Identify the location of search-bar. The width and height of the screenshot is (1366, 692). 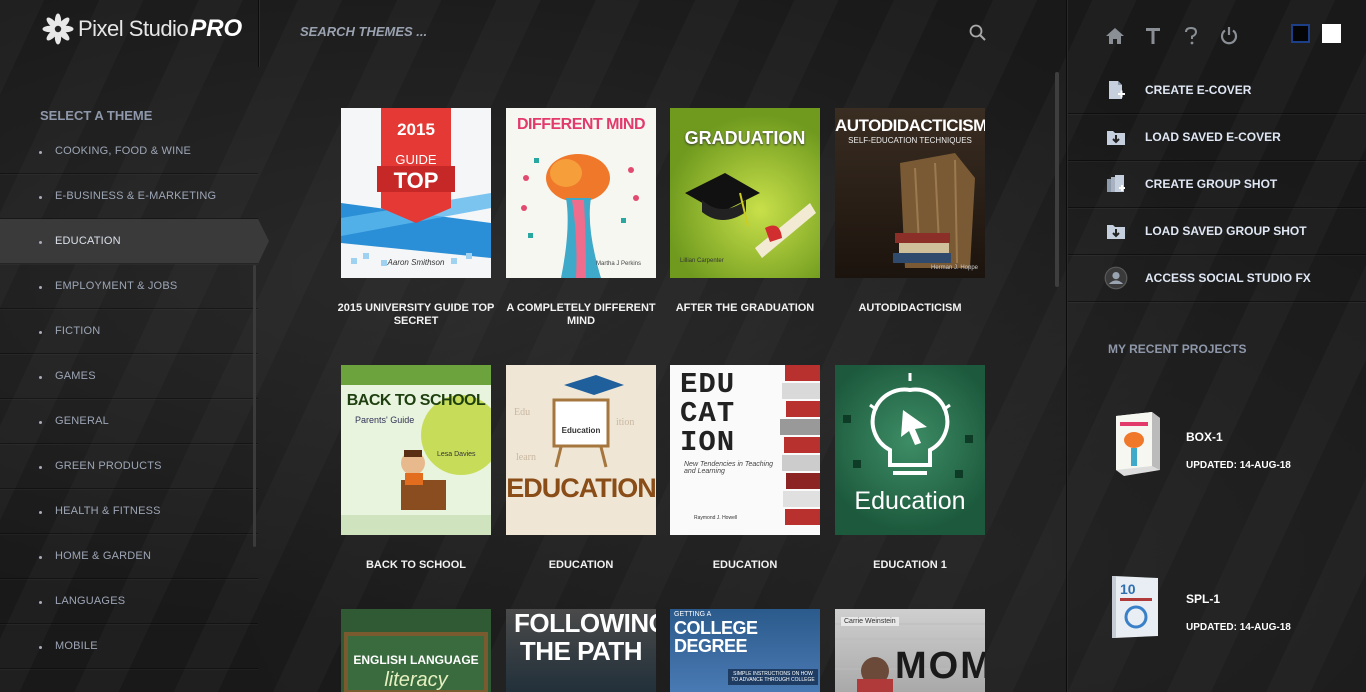
(645, 34).